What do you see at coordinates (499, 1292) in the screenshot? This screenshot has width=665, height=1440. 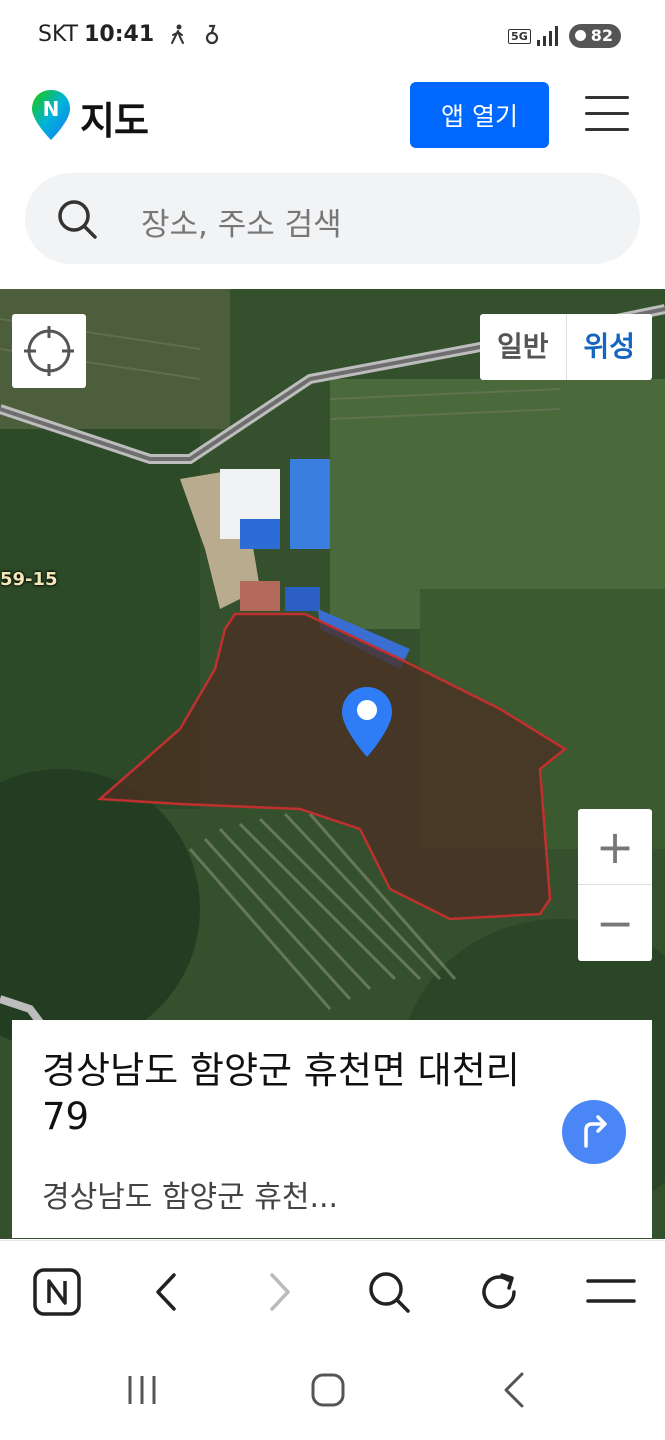 I see `refresh-icon` at bounding box center [499, 1292].